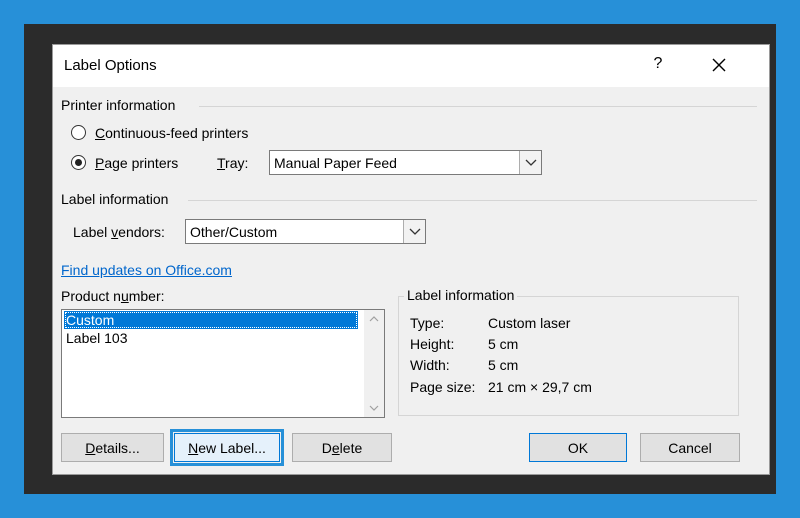 This screenshot has width=800, height=518. What do you see at coordinates (540, 387) in the screenshot?
I see `page-size-value: 21 cm × 29,7 cm` at bounding box center [540, 387].